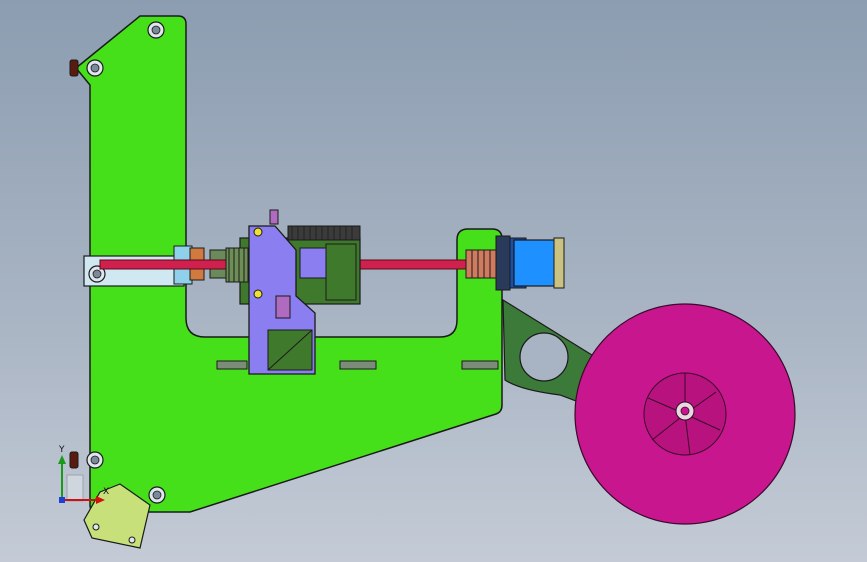  I want to click on stepper-motor, so click(530, 263).